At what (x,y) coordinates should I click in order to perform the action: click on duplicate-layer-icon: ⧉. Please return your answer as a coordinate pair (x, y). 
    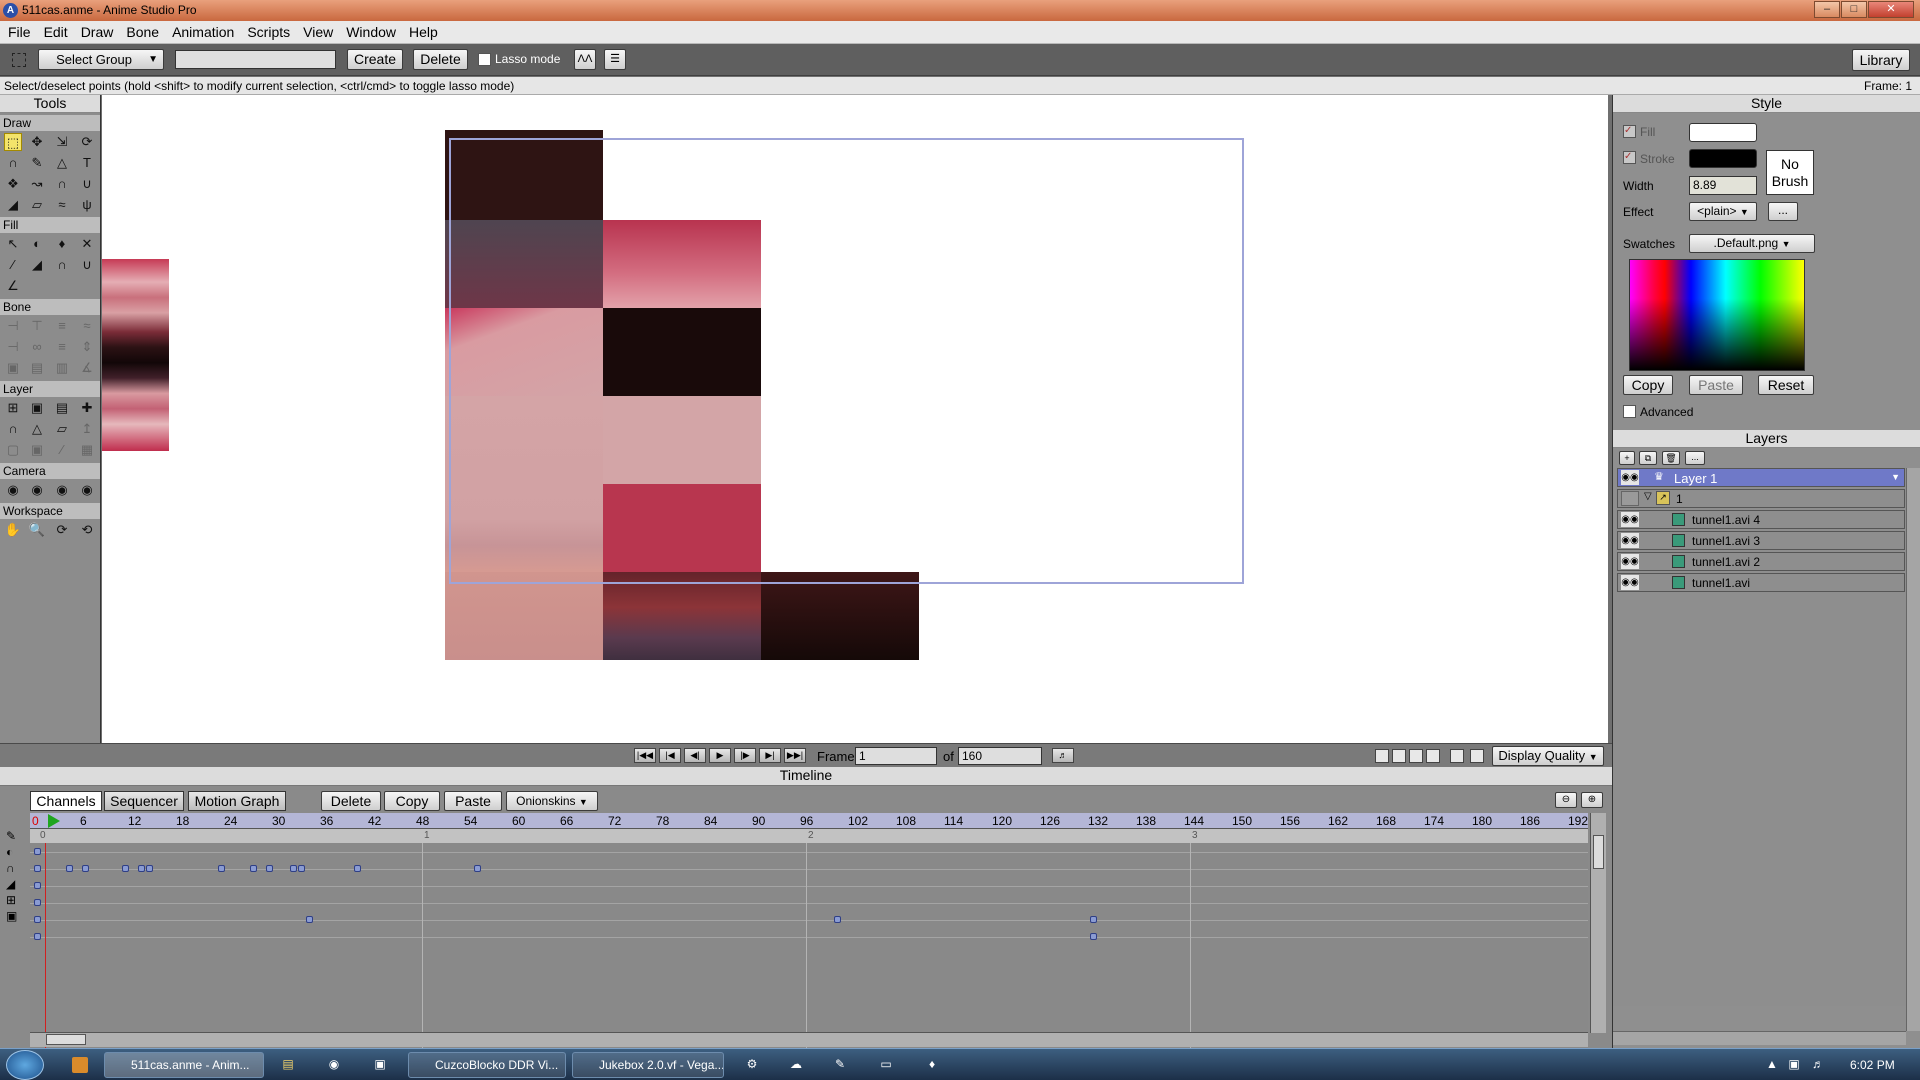
    Looking at the image, I should click on (1648, 458).